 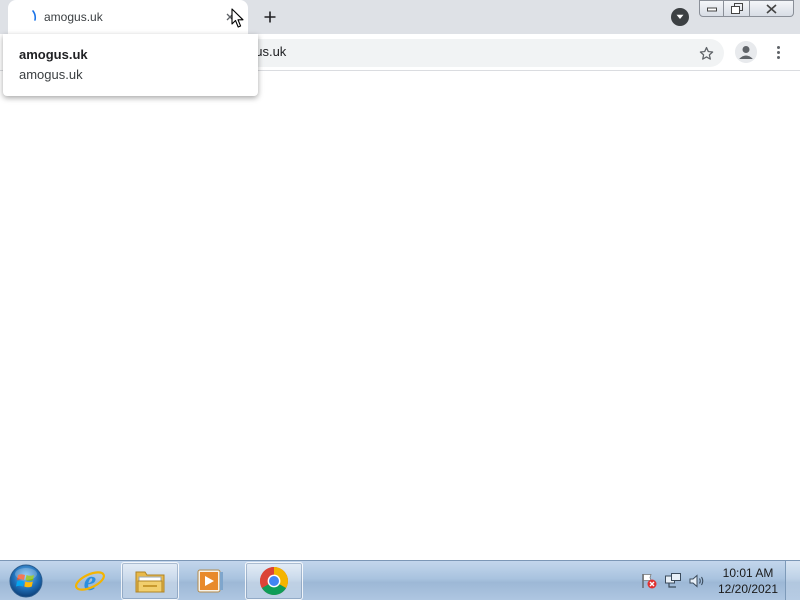 What do you see at coordinates (34, 15) in the screenshot?
I see `loading-favicon-icon` at bounding box center [34, 15].